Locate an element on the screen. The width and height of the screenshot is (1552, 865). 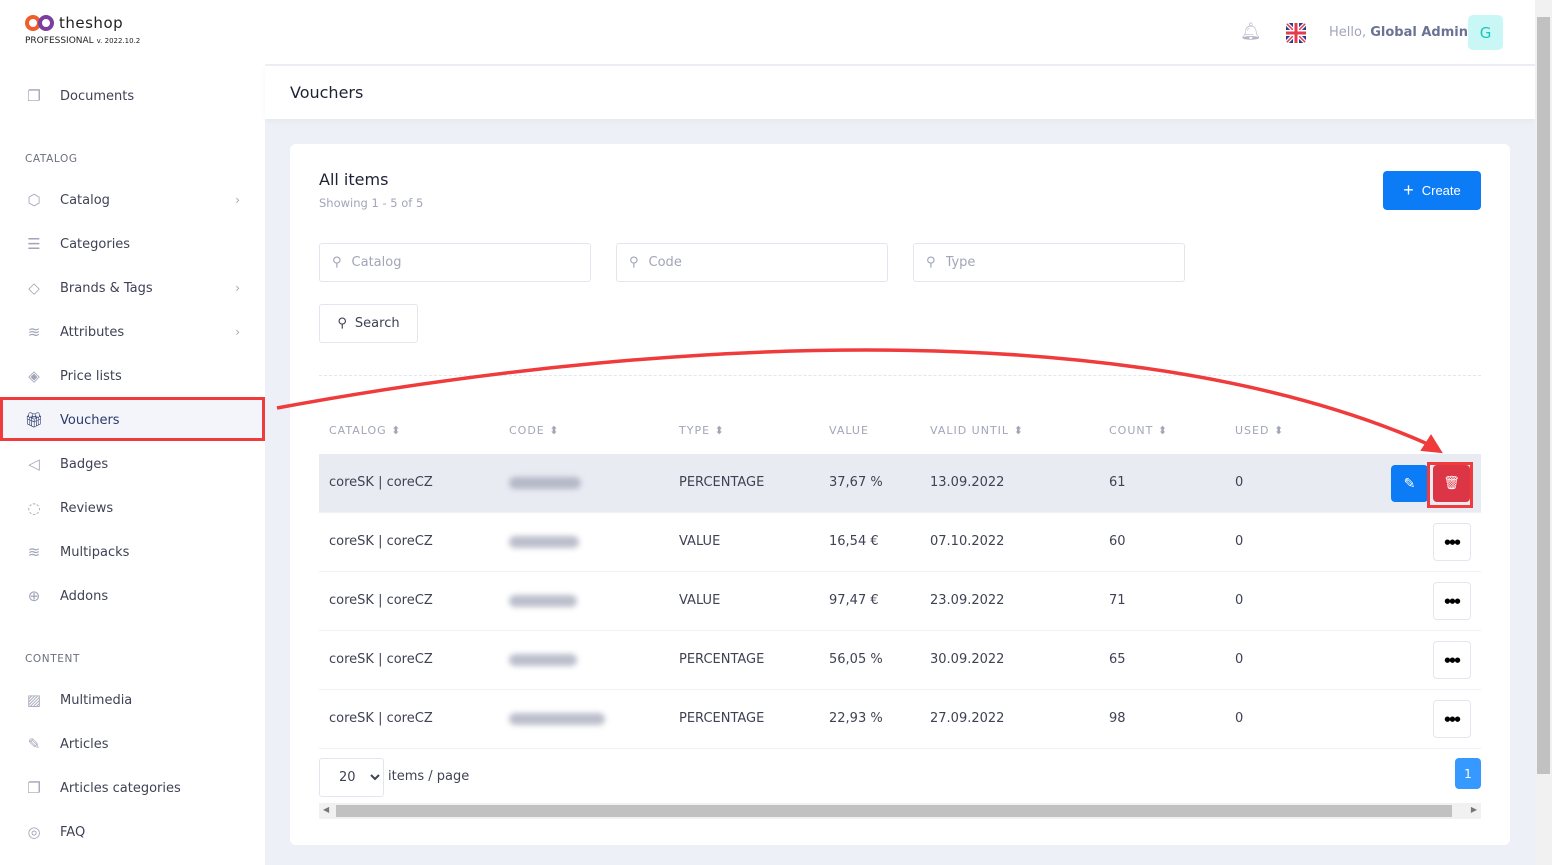
image-icon: ▨ is located at coordinates (34, 700).